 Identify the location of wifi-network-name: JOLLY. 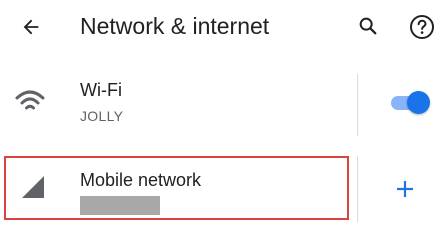
(102, 116).